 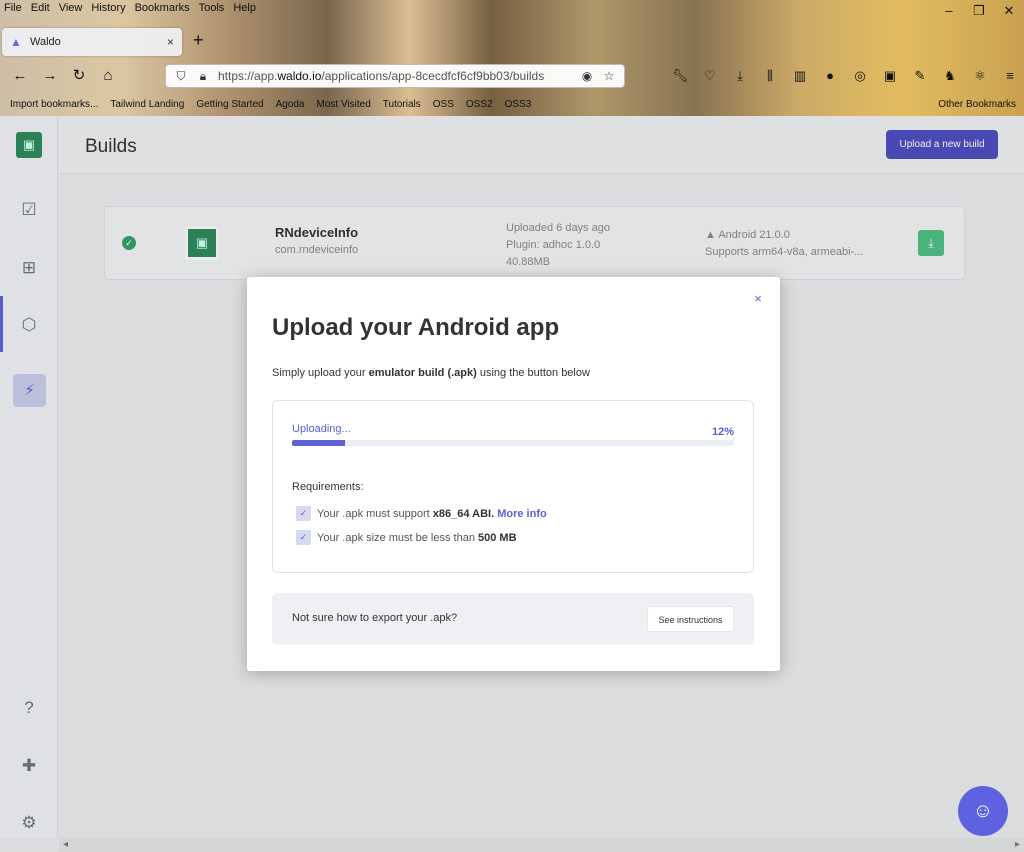 I want to click on bookmark-folder-oss3: OSS3, so click(x=518, y=104).